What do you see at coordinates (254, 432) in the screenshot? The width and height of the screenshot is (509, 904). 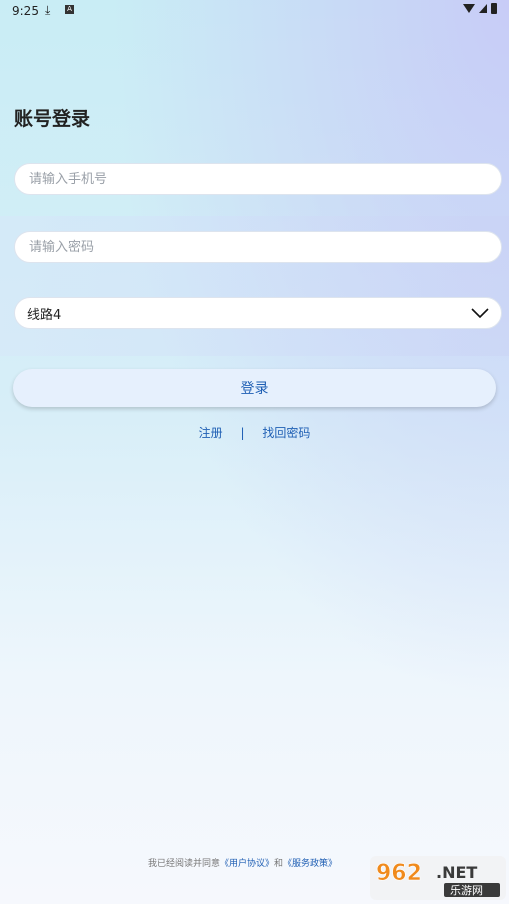 I see `auth-links: 注册 | 找回密码` at bounding box center [254, 432].